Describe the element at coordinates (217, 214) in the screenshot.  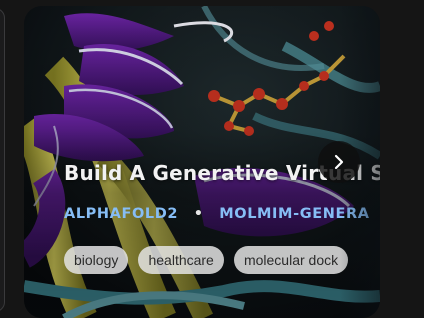
I see `model-tags: ALPHAFOLD2 • MOLMIM-GENERA` at that location.